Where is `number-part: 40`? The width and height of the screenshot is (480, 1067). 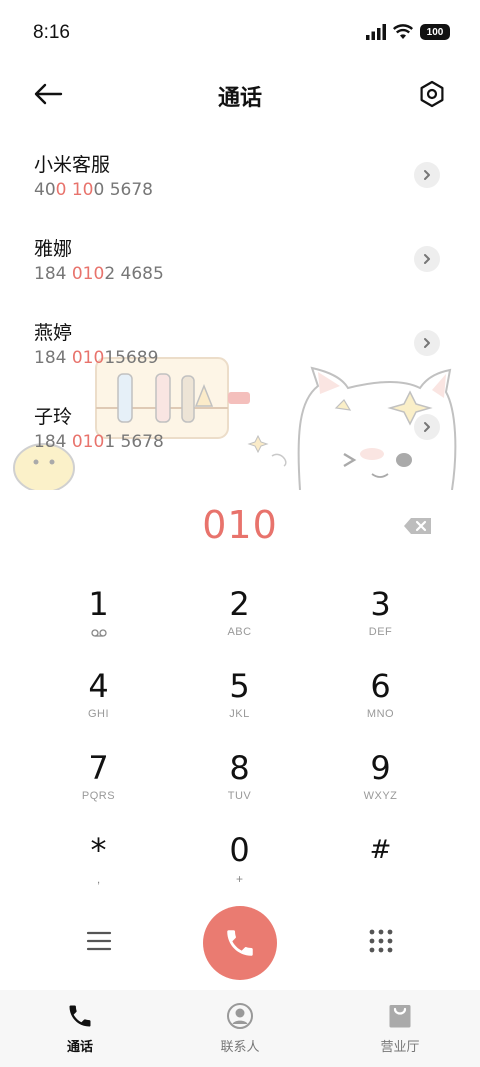 number-part: 40 is located at coordinates (45, 190).